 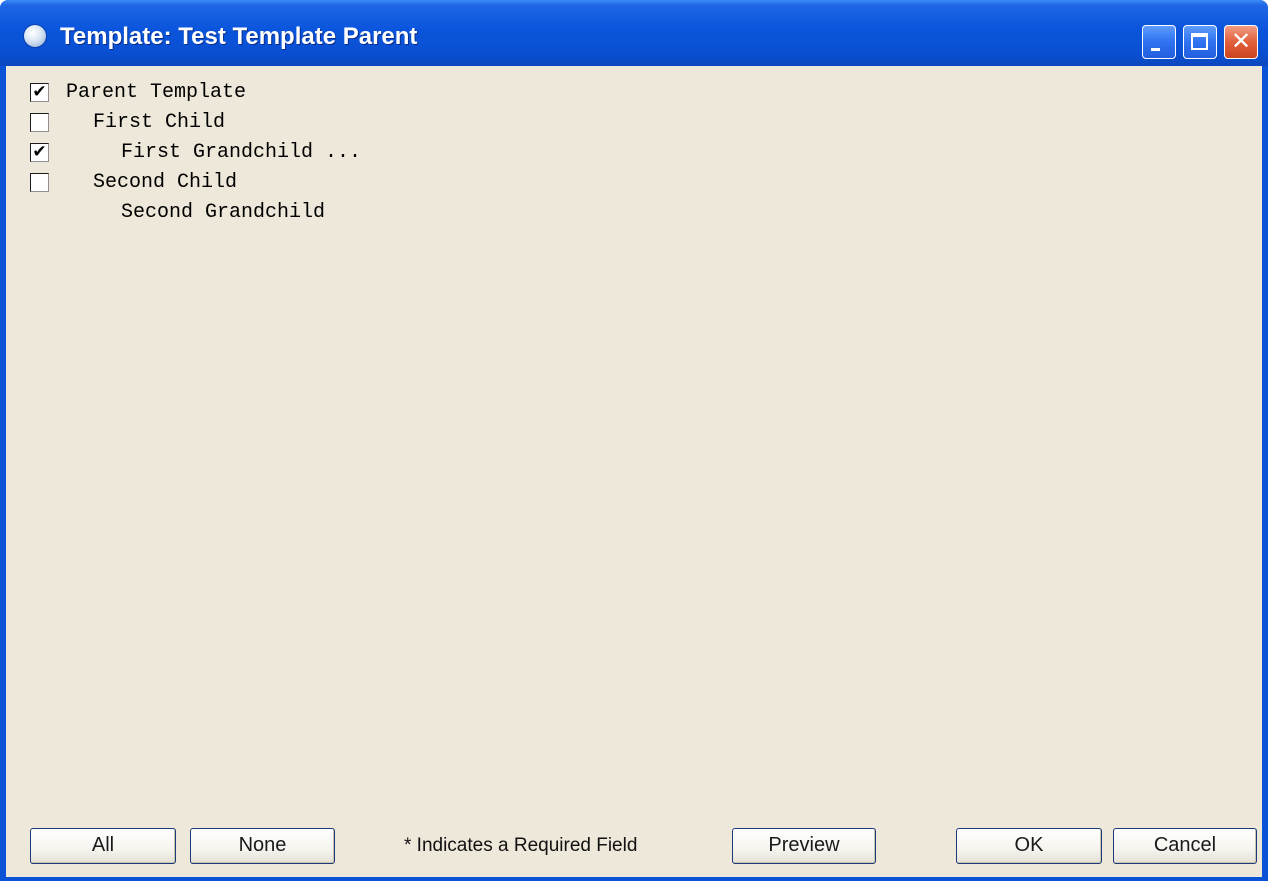 What do you see at coordinates (159, 122) in the screenshot?
I see `tree-item-label: First Child` at bounding box center [159, 122].